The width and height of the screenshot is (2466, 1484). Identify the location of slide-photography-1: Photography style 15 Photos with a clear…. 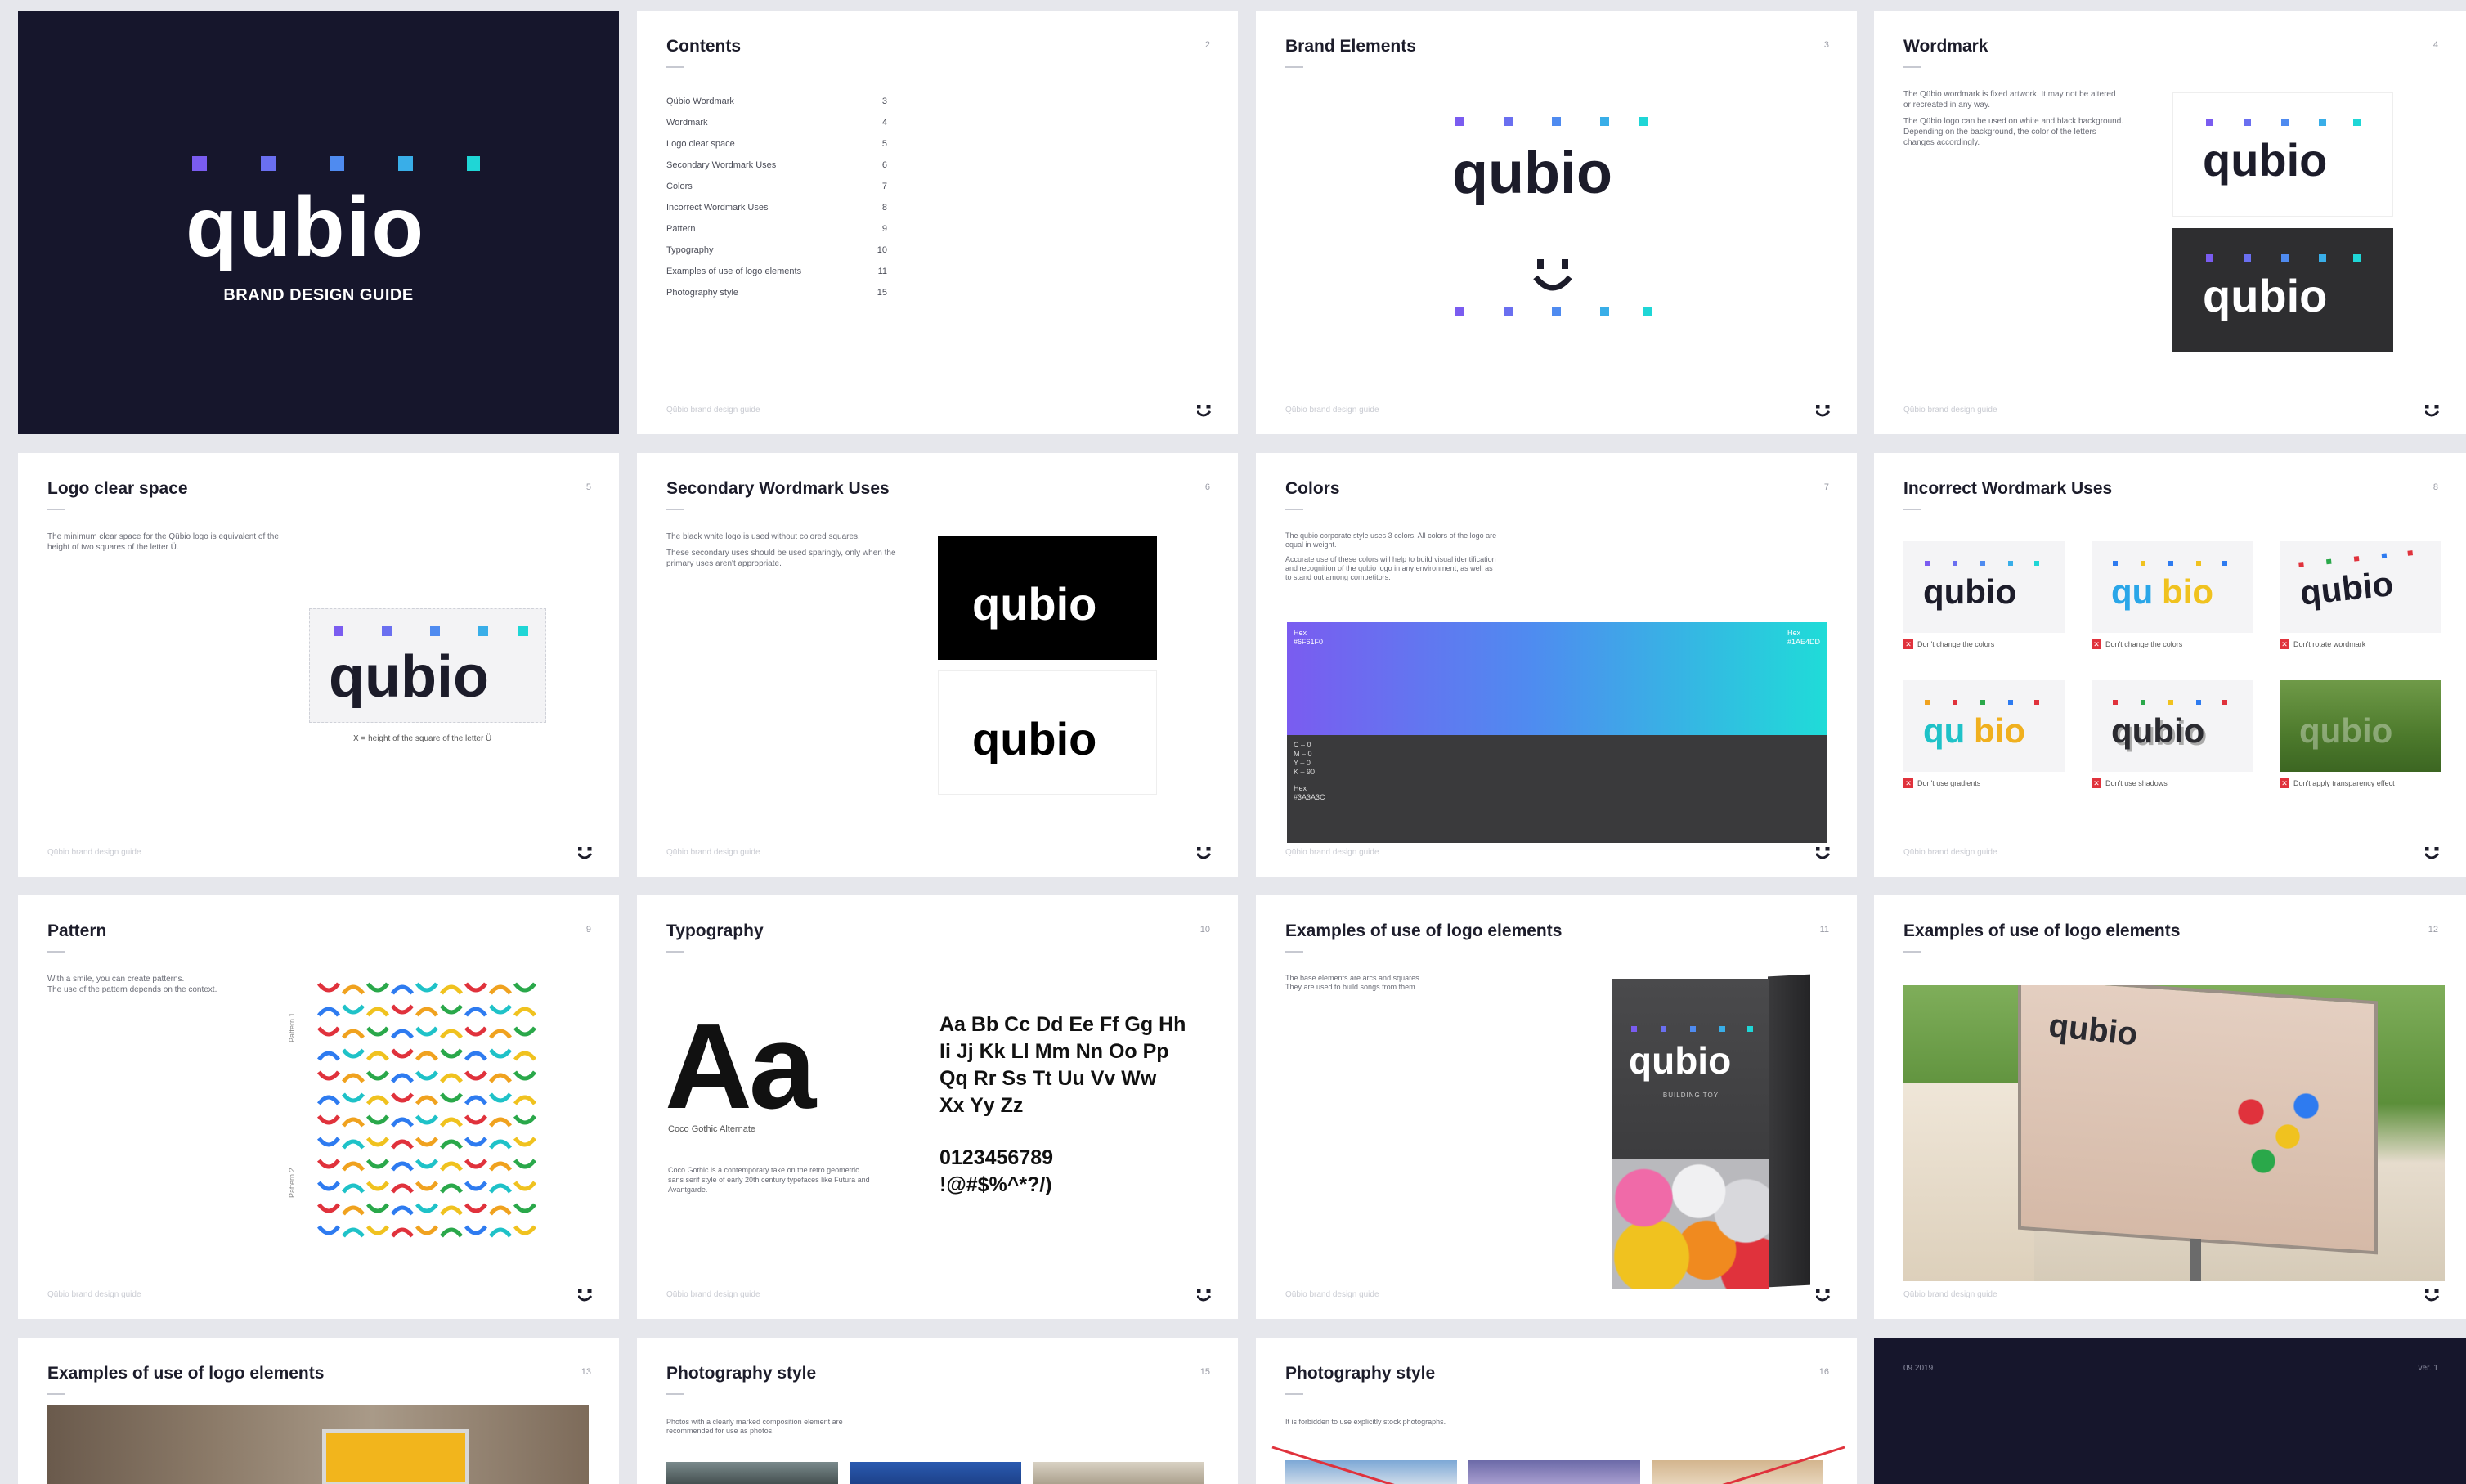
(937, 1411).